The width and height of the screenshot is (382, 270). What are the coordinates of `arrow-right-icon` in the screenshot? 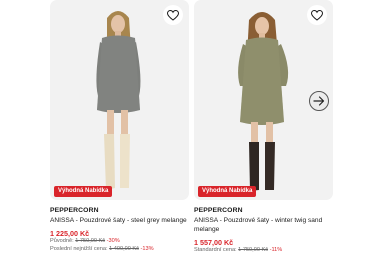 It's located at (319, 101).